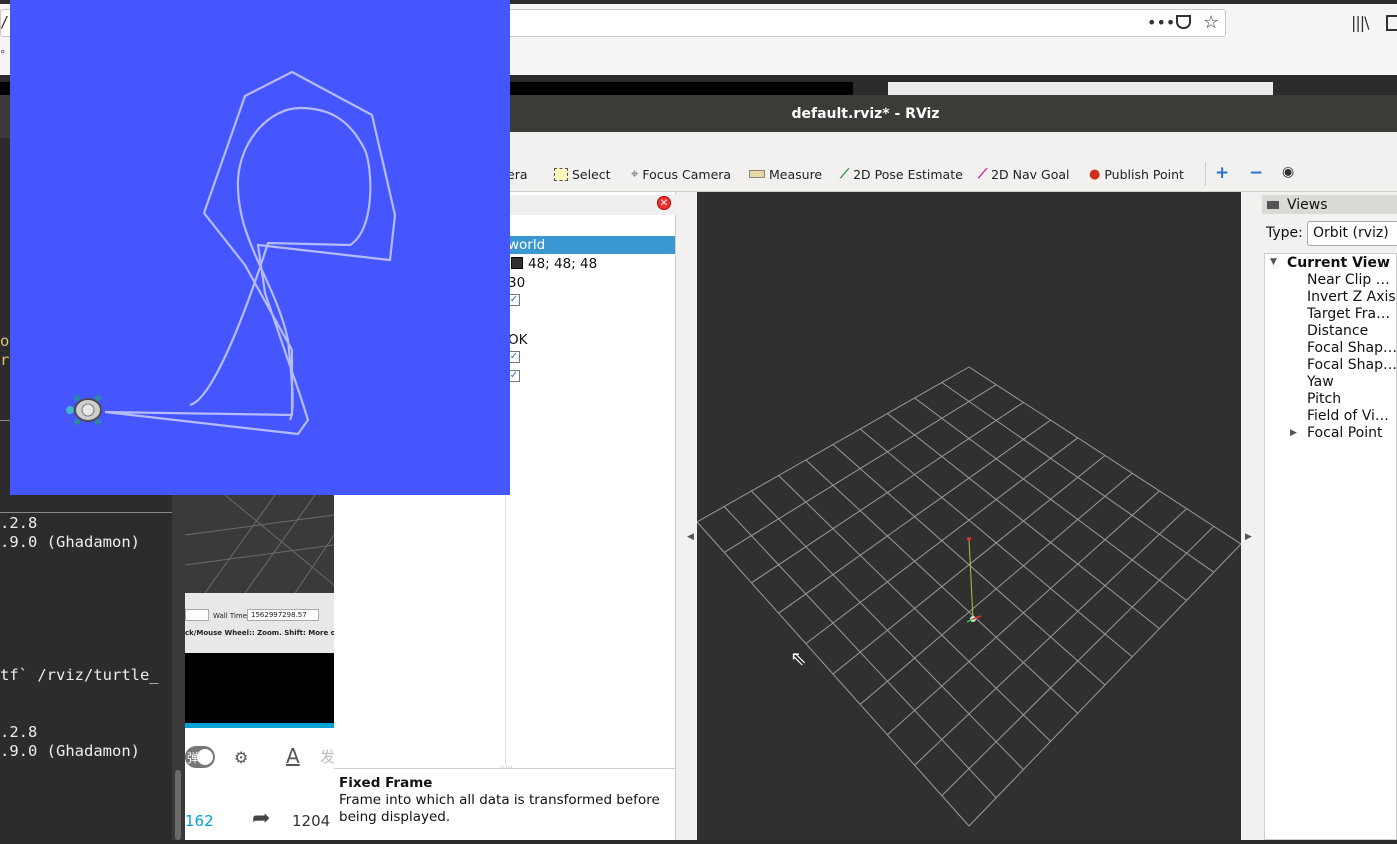 The width and height of the screenshot is (1397, 844). Describe the element at coordinates (1222, 173) in the screenshot. I see `add-tool-icon: +` at that location.